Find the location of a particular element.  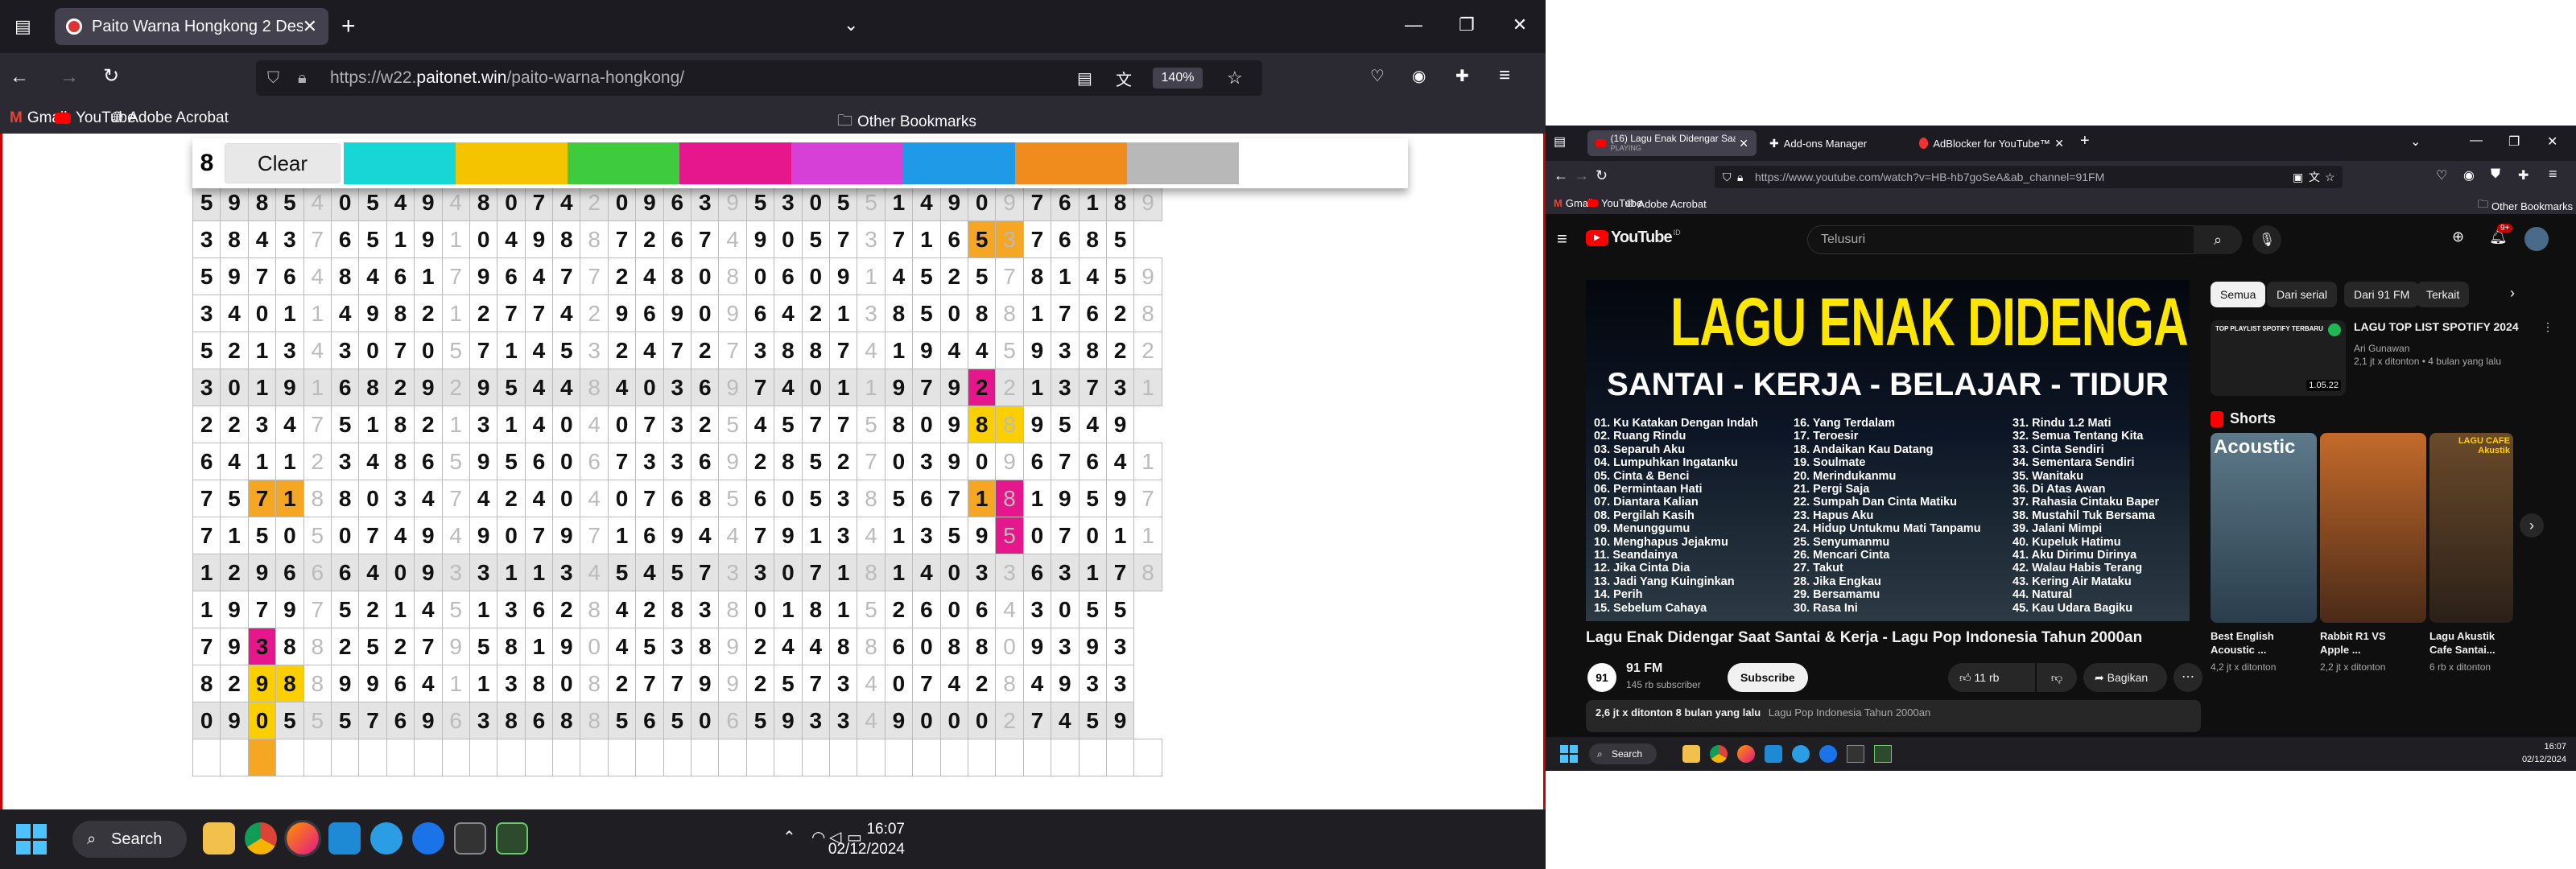

more-actions-button: ⋯ is located at coordinates (2188, 677).